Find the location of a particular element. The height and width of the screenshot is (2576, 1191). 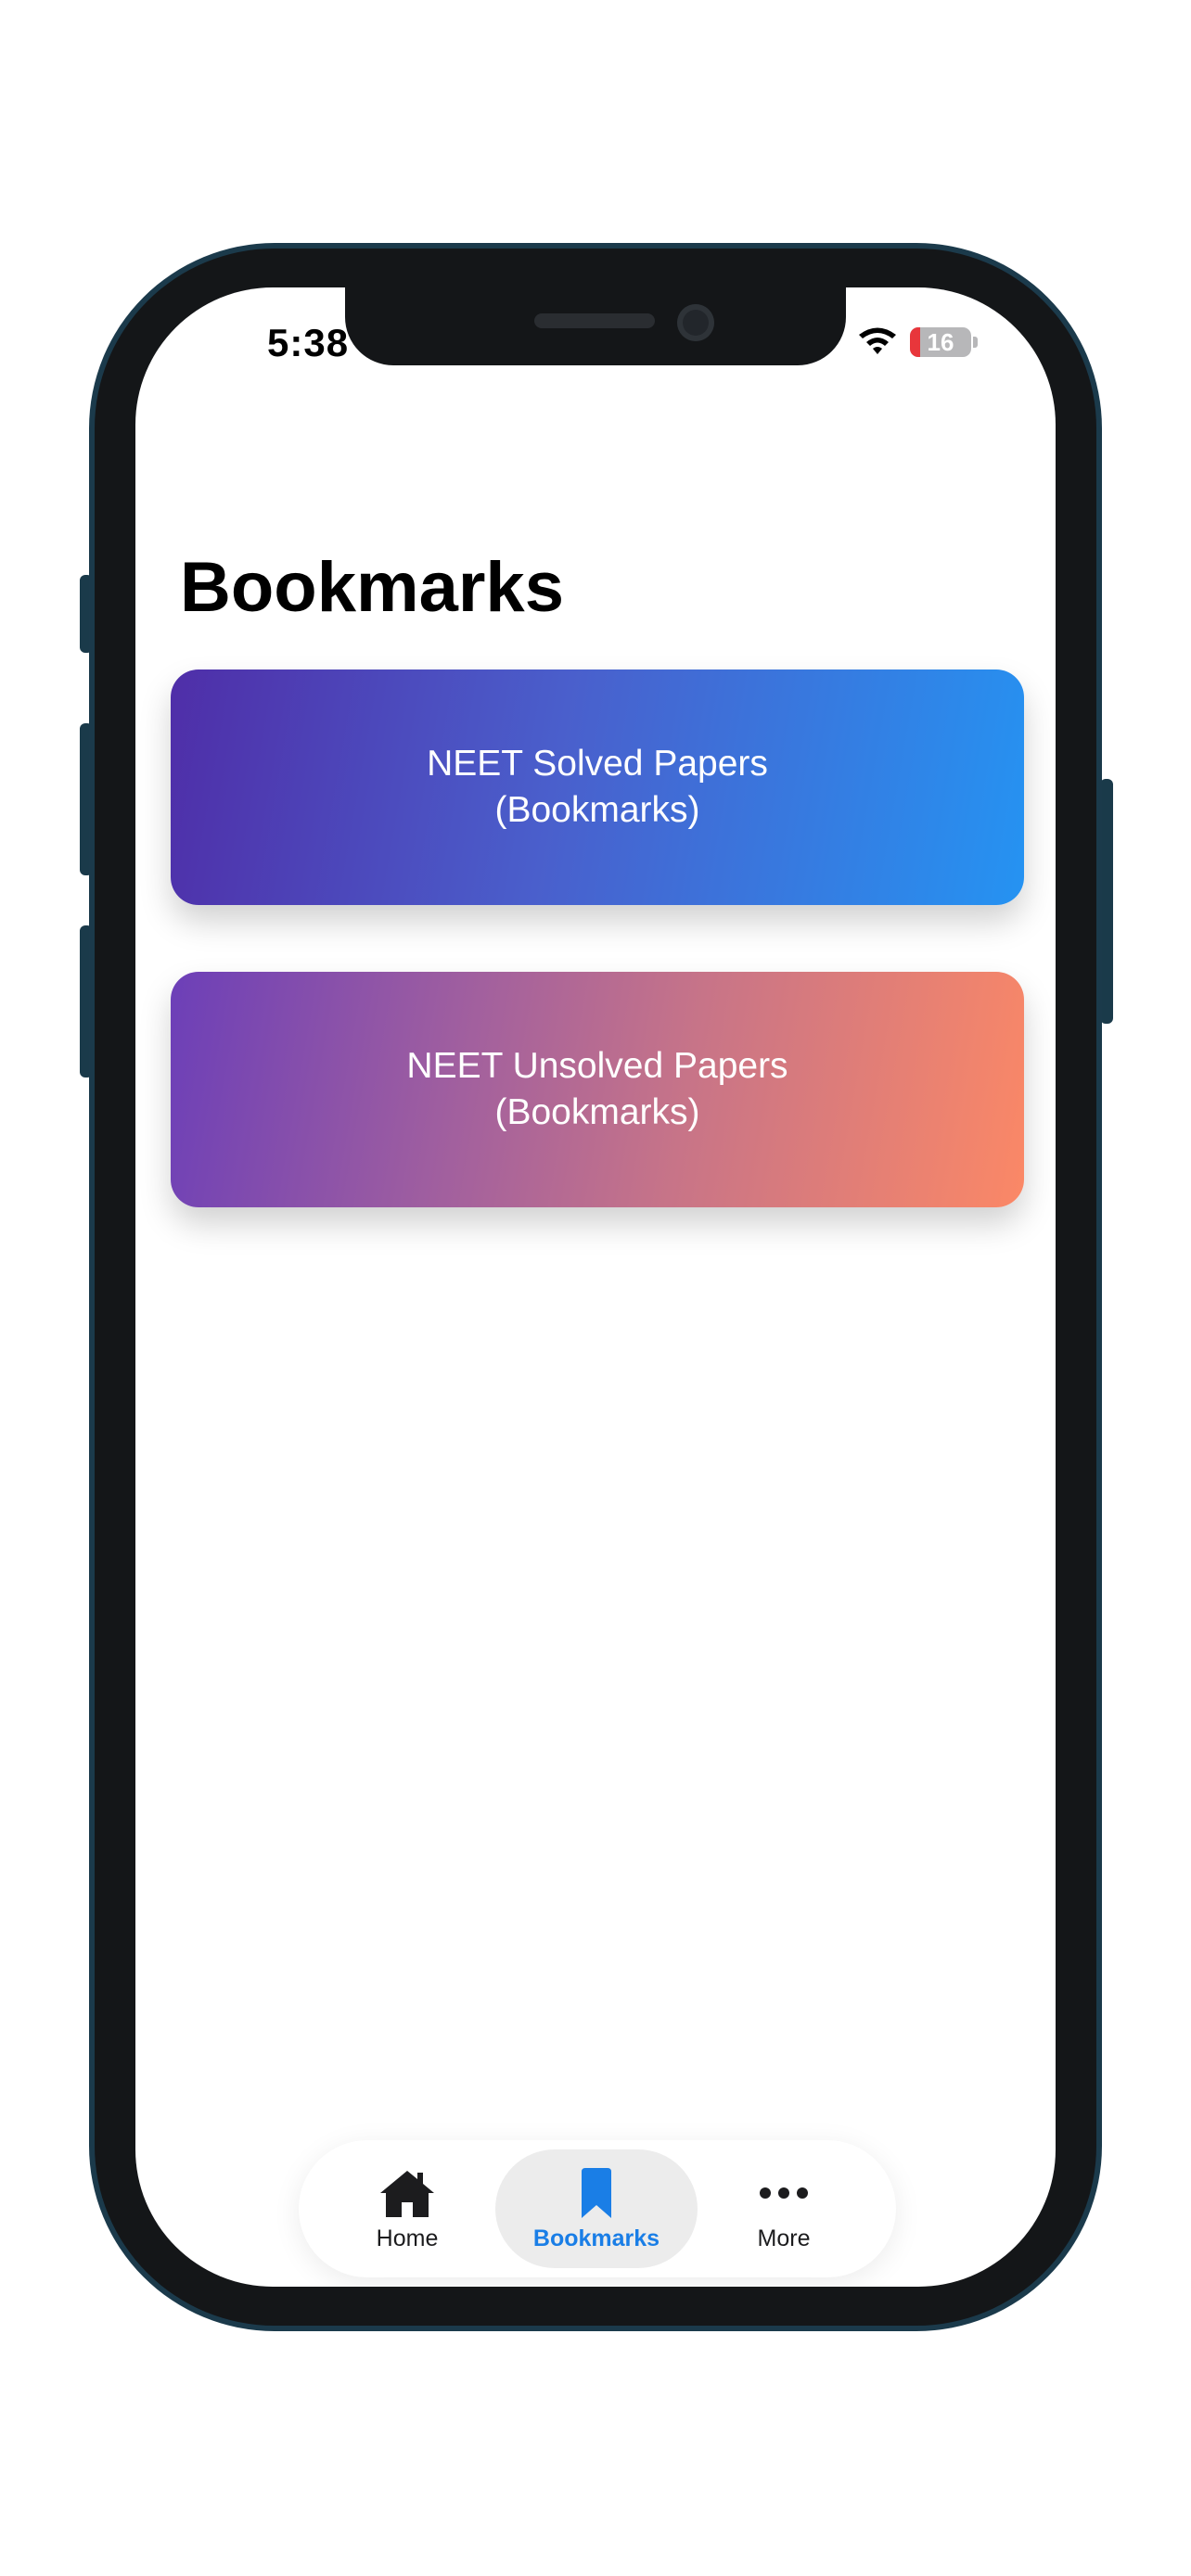

solved-papers-bookmarks-card: NEET Solved Papers (Bookmarks) is located at coordinates (597, 787).